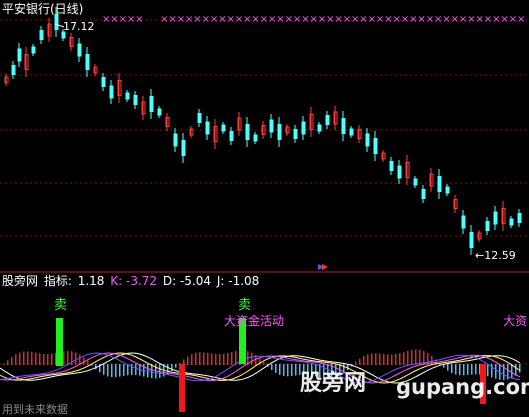 This screenshot has width=529, height=417. What do you see at coordinates (79, 26) in the screenshot?
I see `high-price-label: 17.12` at bounding box center [79, 26].